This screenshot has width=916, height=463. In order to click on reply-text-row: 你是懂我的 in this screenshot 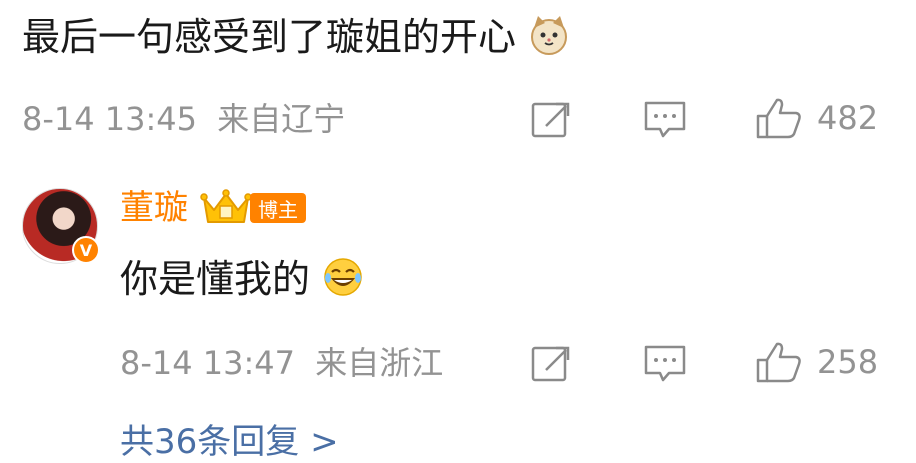, I will do `click(242, 281)`.